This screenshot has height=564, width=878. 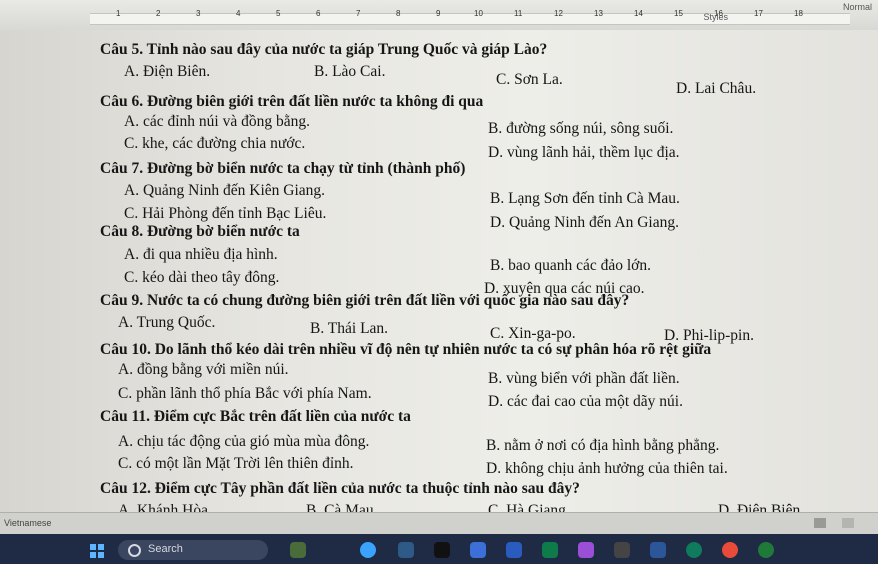 What do you see at coordinates (603, 445) in the screenshot?
I see `answer-11b: B. nằm ở nơi có địa hình bằng phẳng.` at bounding box center [603, 445].